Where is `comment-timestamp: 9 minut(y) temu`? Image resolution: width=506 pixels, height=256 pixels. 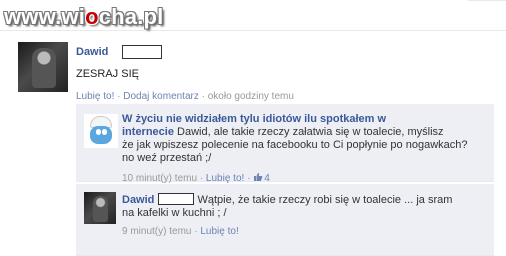 comment-timestamp: 9 minut(y) temu is located at coordinates (157, 231).